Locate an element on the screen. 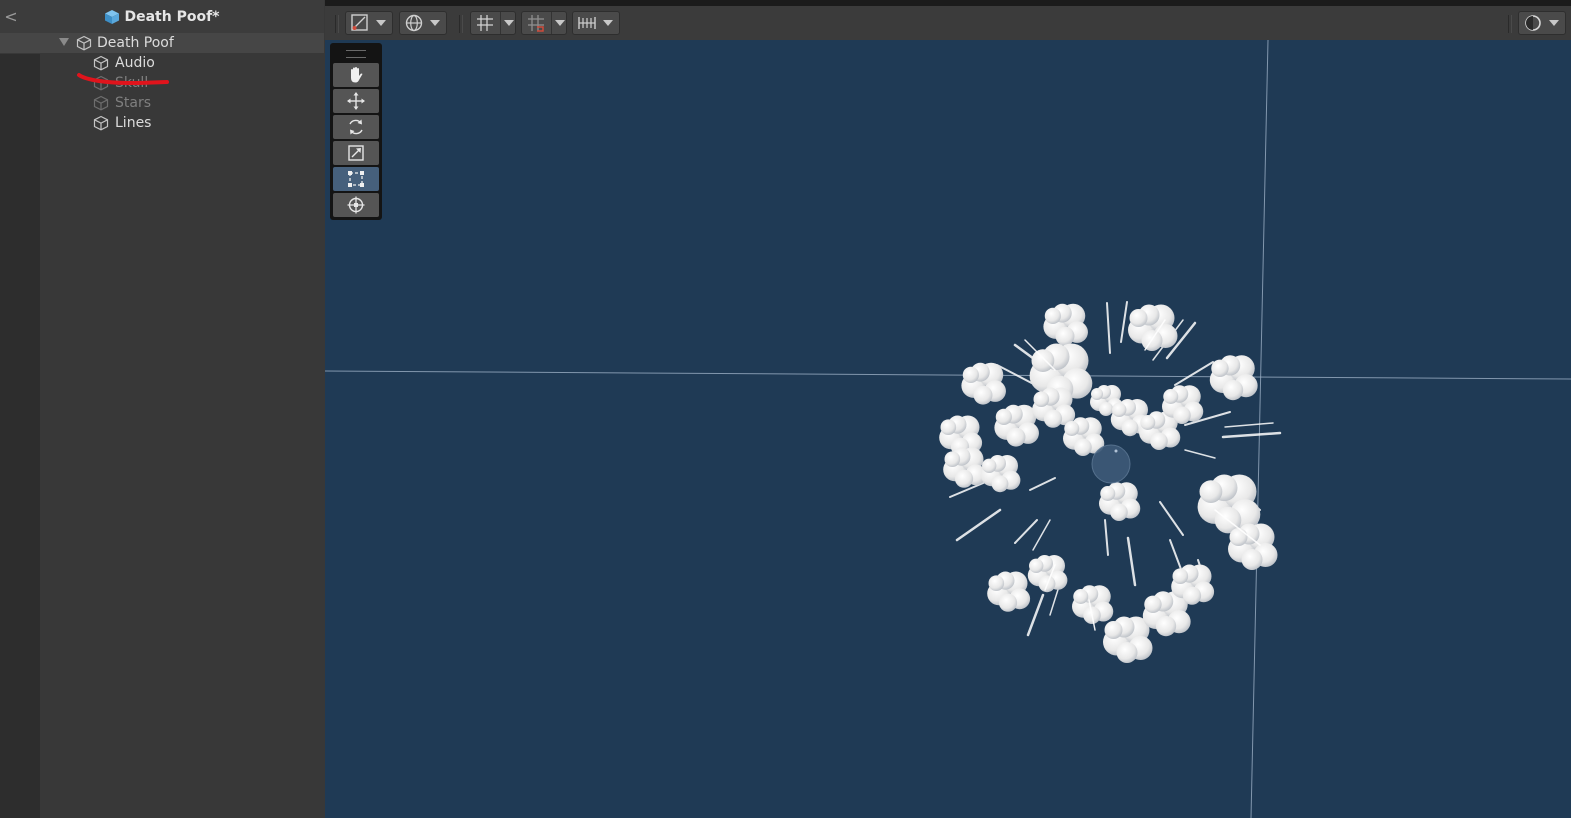  prefab-cube-icon is located at coordinates (112, 16).